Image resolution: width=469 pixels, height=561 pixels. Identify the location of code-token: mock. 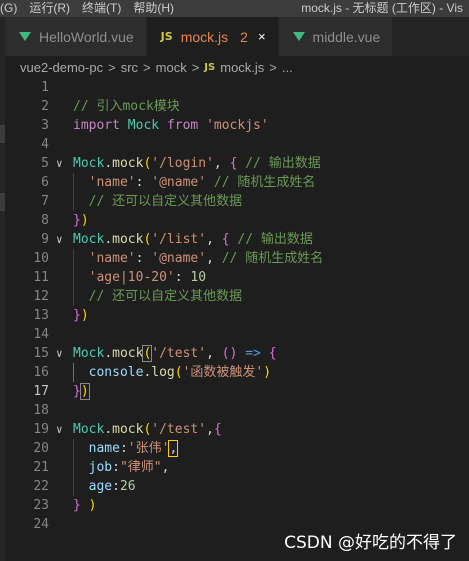
(128, 239).